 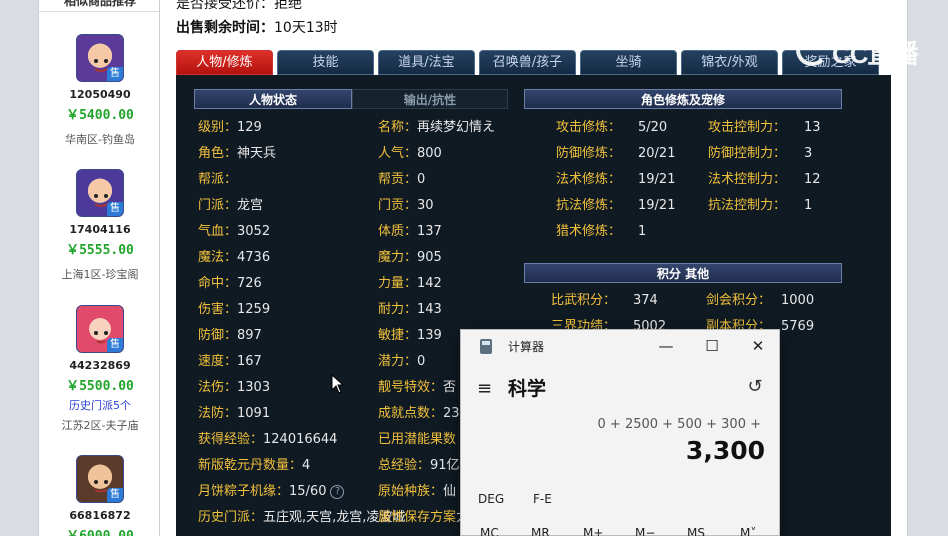 I want to click on cultivation-value-text: 19/21, so click(x=657, y=179).